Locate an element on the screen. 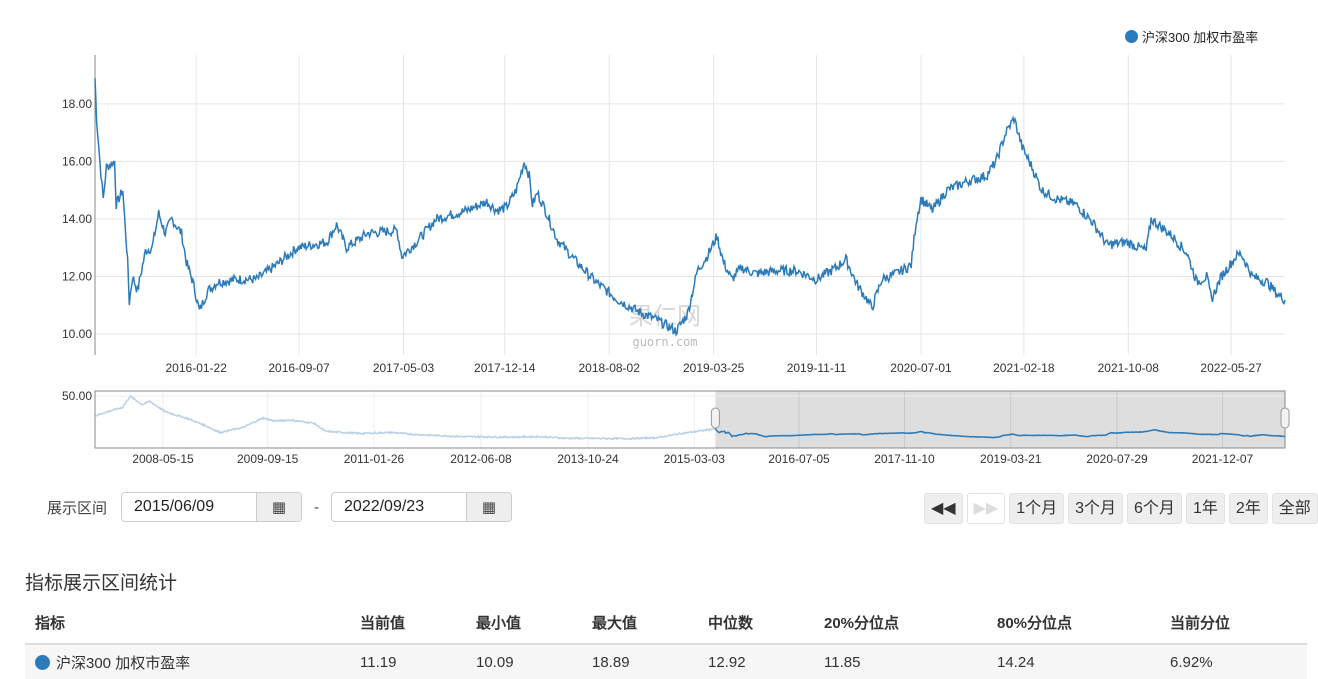 The height and width of the screenshot is (679, 1318). navigator-x-tick-label: 2019-03-21 is located at coordinates (1011, 459).